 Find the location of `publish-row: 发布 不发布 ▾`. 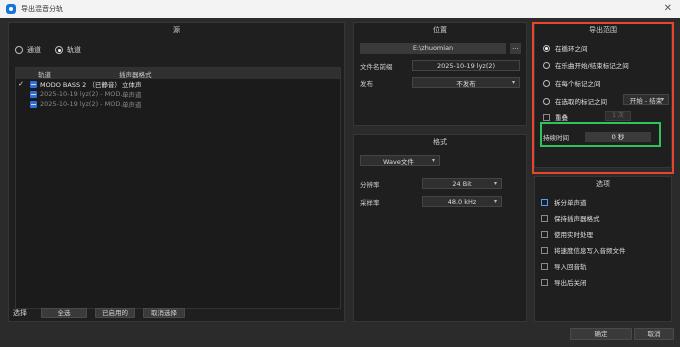

publish-row: 发布 不发布 ▾ is located at coordinates (440, 82).